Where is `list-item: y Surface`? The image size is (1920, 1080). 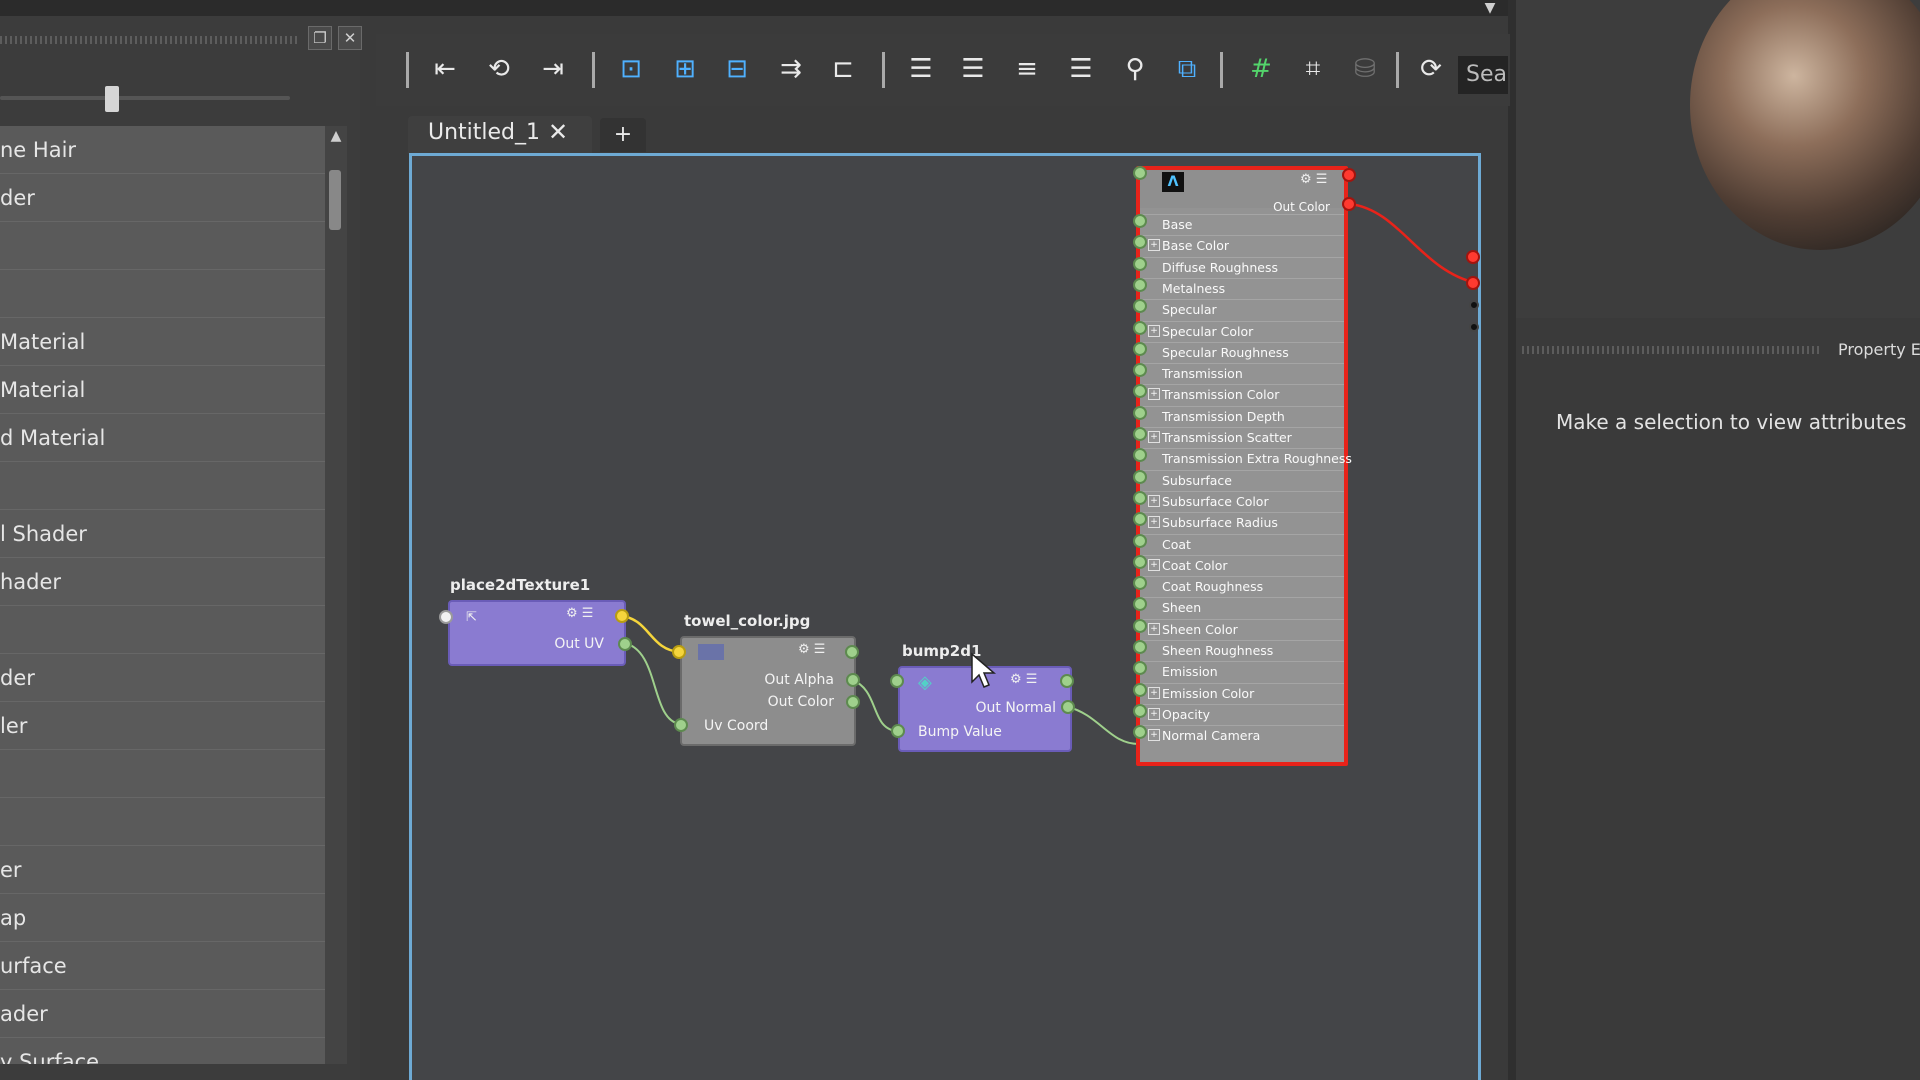
list-item: y Surface is located at coordinates (162, 1051).